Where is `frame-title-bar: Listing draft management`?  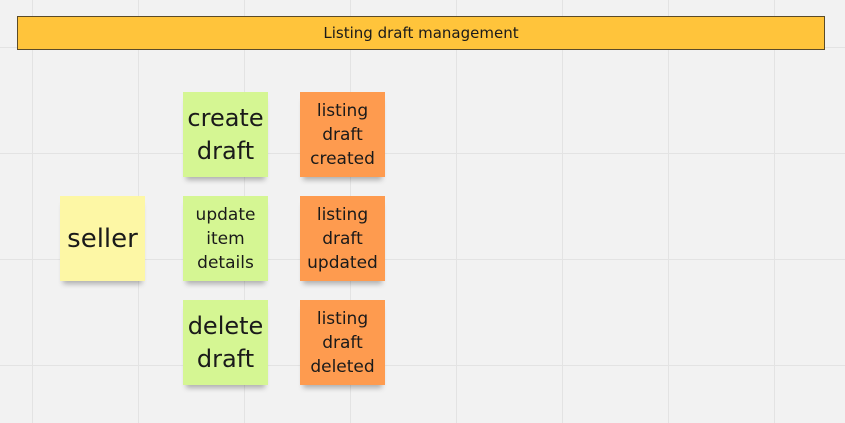 frame-title-bar: Listing draft management is located at coordinates (421, 33).